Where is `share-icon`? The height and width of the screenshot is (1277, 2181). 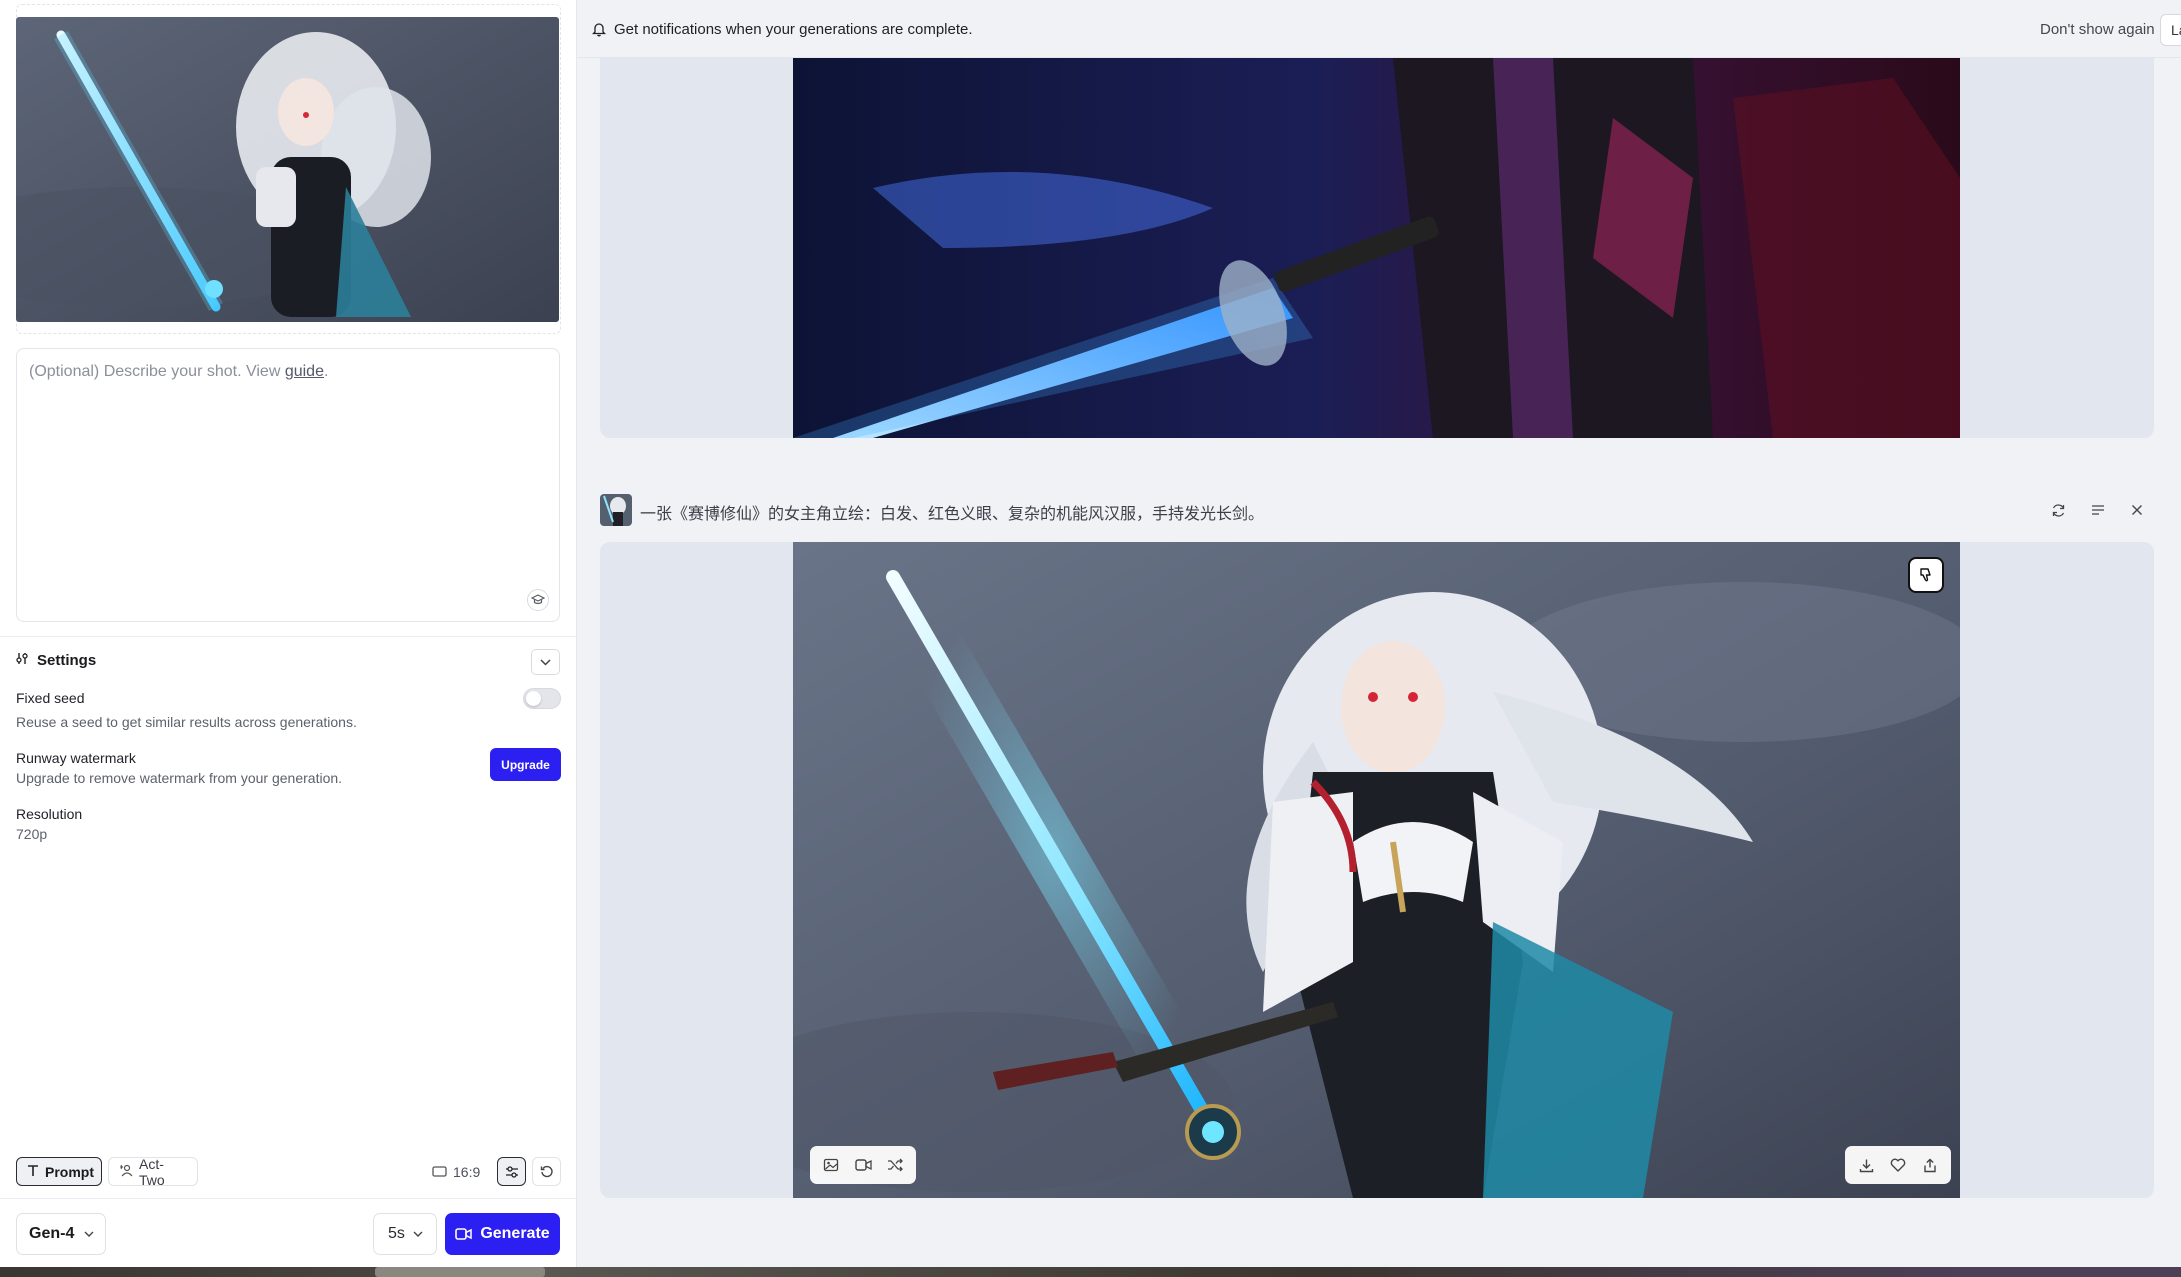 share-icon is located at coordinates (1930, 1165).